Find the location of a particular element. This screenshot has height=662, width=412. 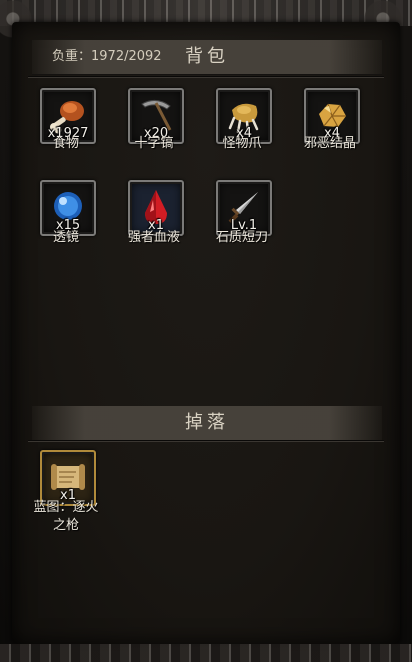

item-slot-blade: Lv.1 is located at coordinates (244, 208).